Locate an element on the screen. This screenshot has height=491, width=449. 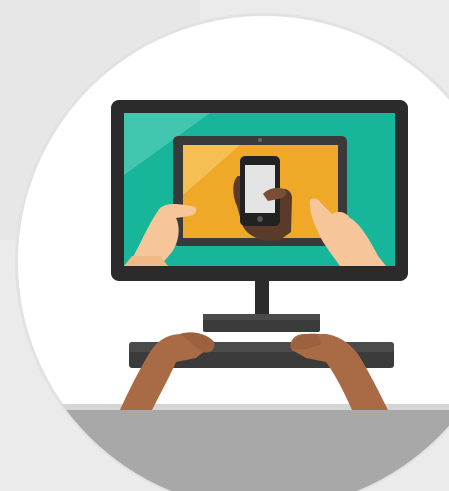
tablet-camera is located at coordinates (260, 140).